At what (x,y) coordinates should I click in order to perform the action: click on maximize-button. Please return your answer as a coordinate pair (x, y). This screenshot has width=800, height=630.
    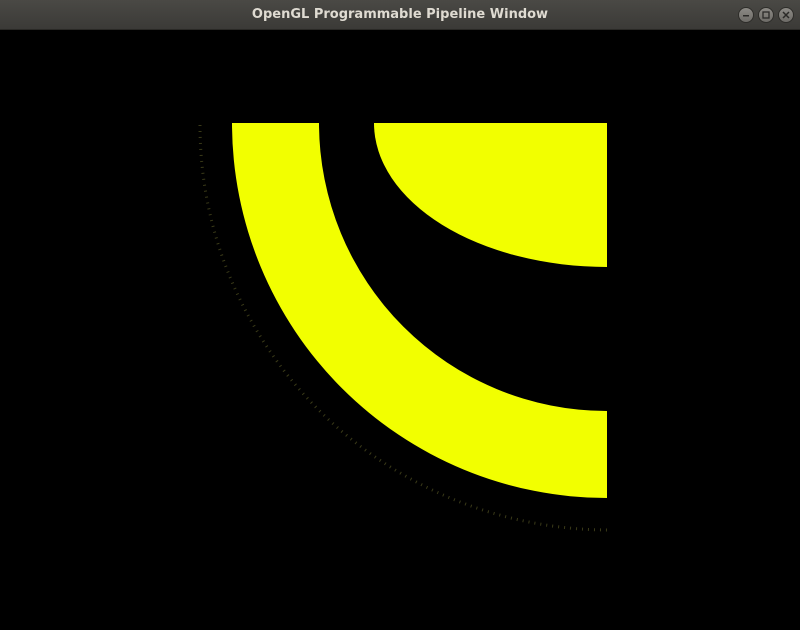
    Looking at the image, I should click on (766, 15).